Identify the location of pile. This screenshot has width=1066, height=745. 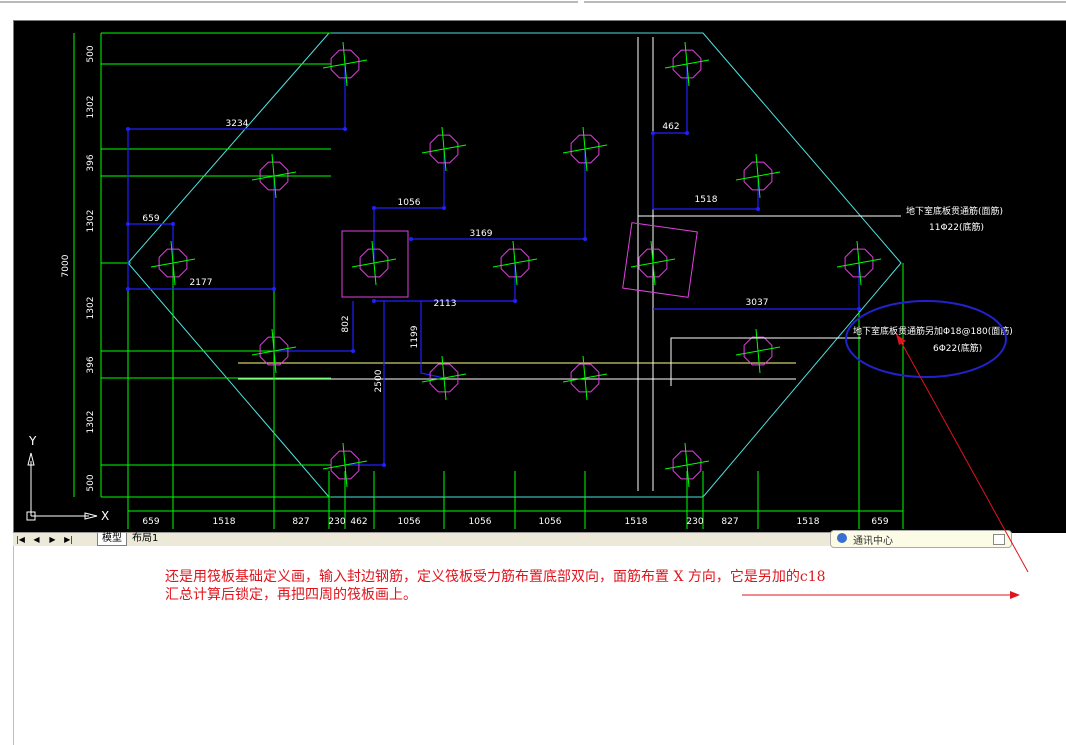
(758, 351).